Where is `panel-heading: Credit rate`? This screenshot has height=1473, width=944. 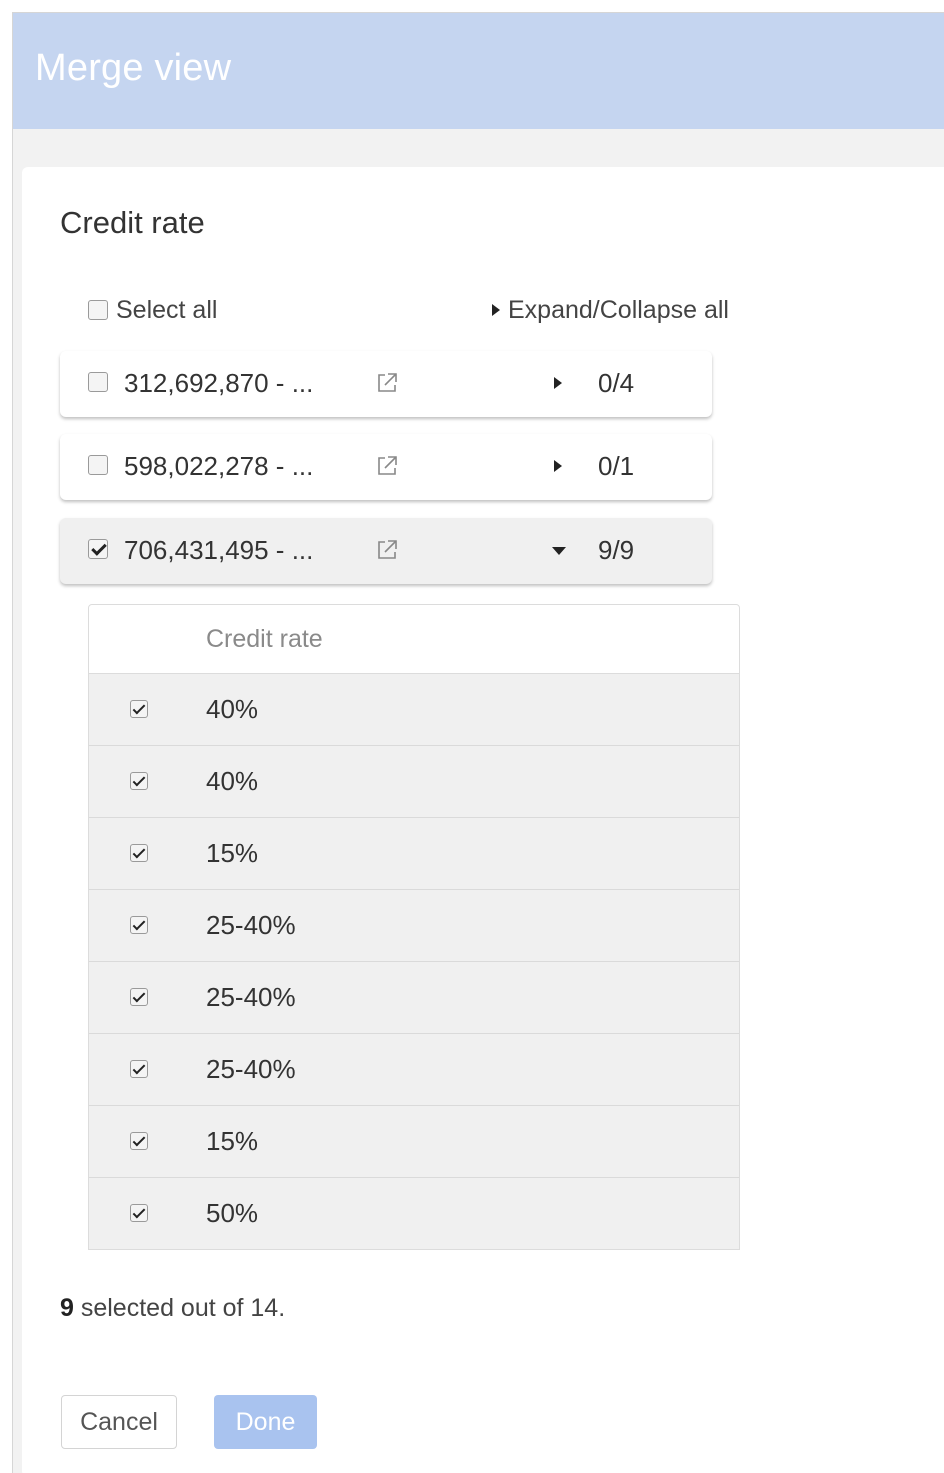 panel-heading: Credit rate is located at coordinates (132, 222).